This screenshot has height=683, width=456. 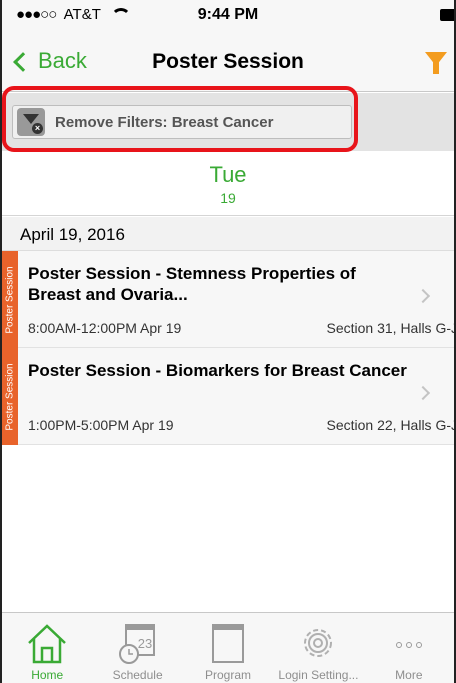 What do you see at coordinates (318, 643) in the screenshot?
I see `gear-icon` at bounding box center [318, 643].